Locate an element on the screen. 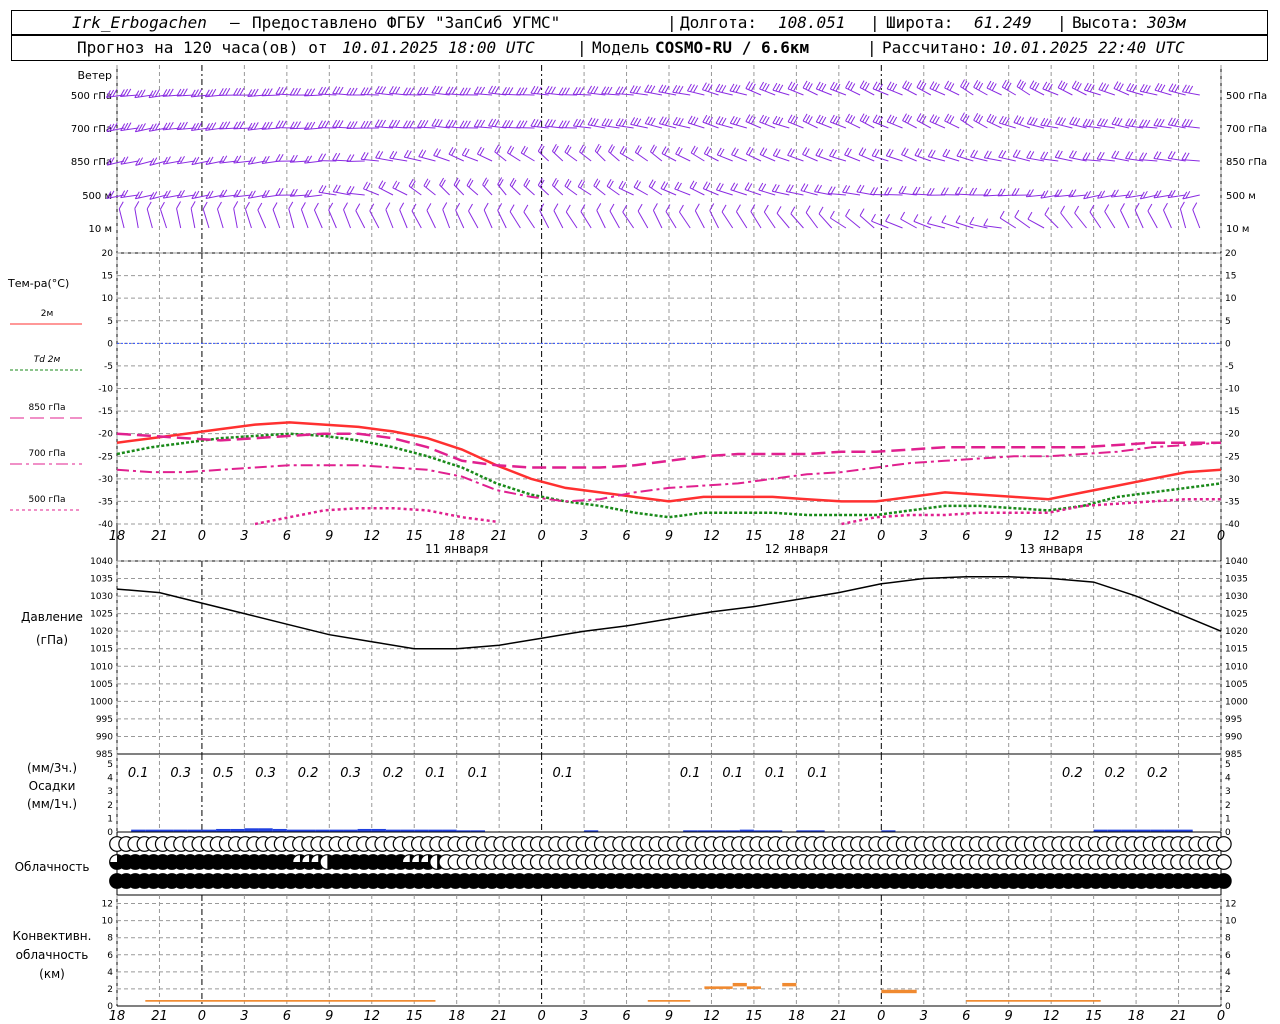 This screenshot has height=1024, width=1280. conv-segment is located at coordinates (753, 987).